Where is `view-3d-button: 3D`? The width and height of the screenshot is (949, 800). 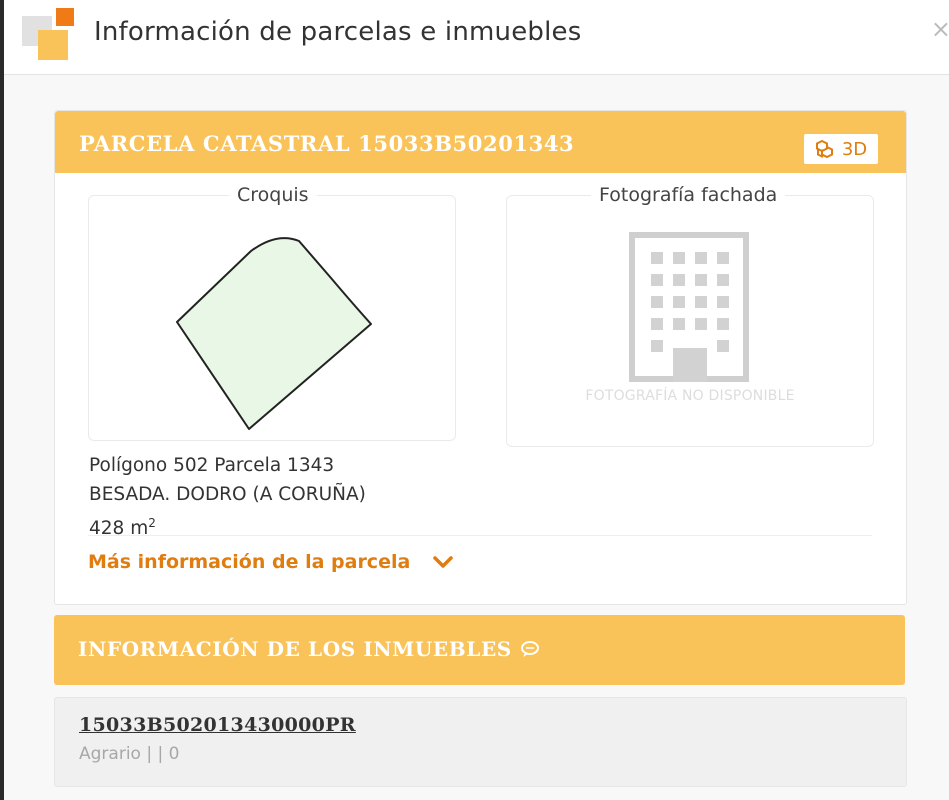
view-3d-button: 3D is located at coordinates (841, 149).